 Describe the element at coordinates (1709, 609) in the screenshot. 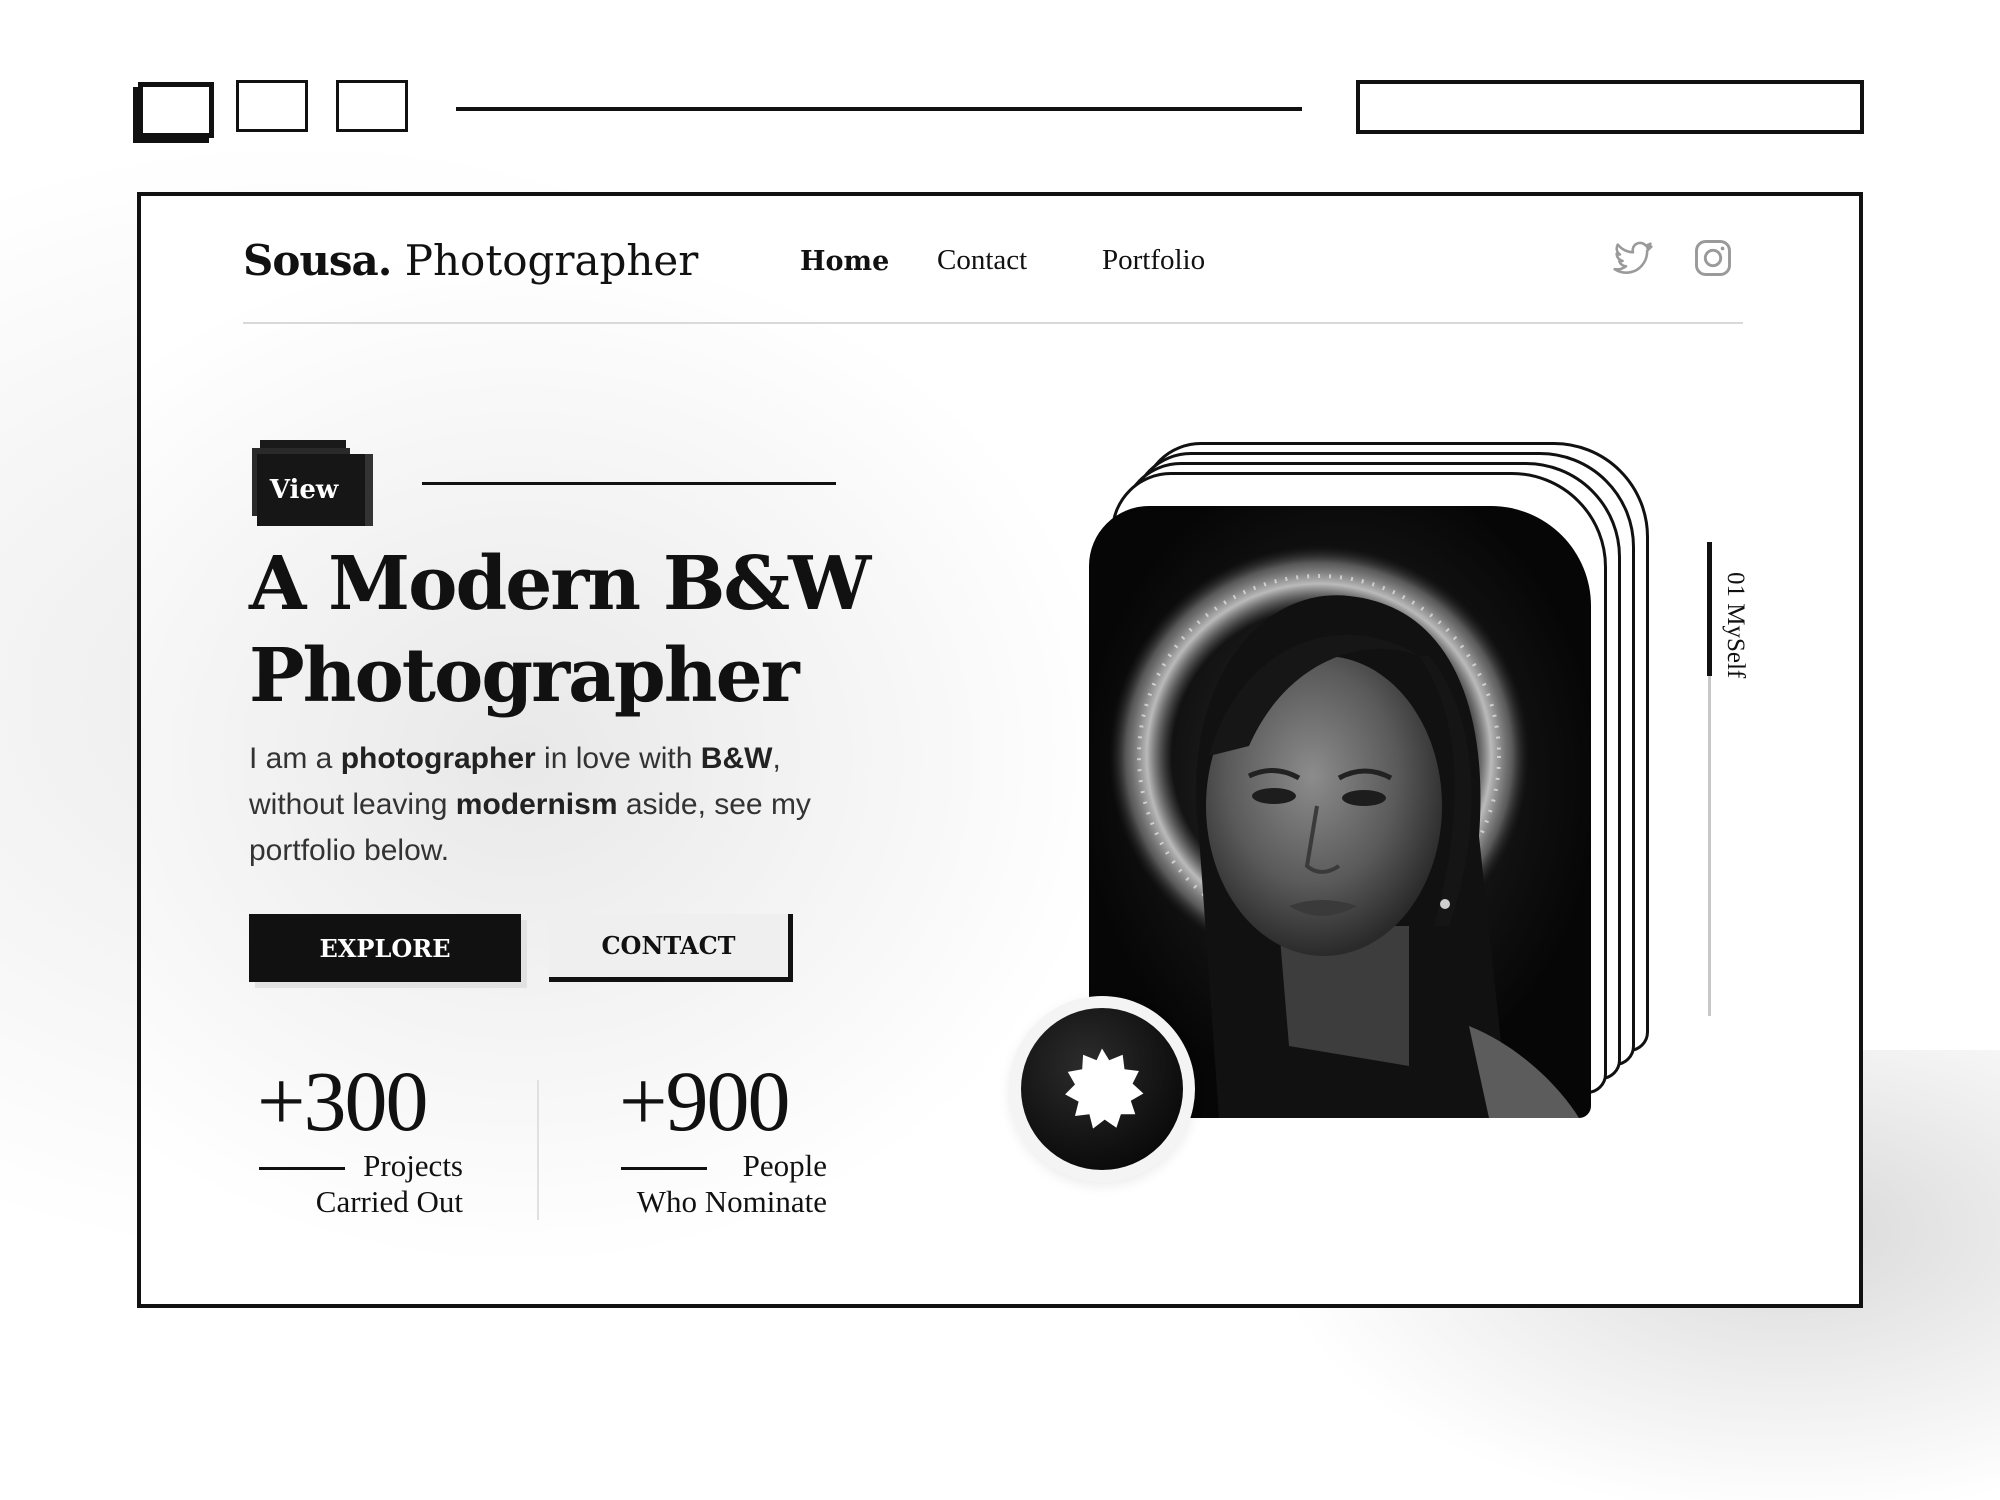

I see `scroll-indicator-active` at that location.